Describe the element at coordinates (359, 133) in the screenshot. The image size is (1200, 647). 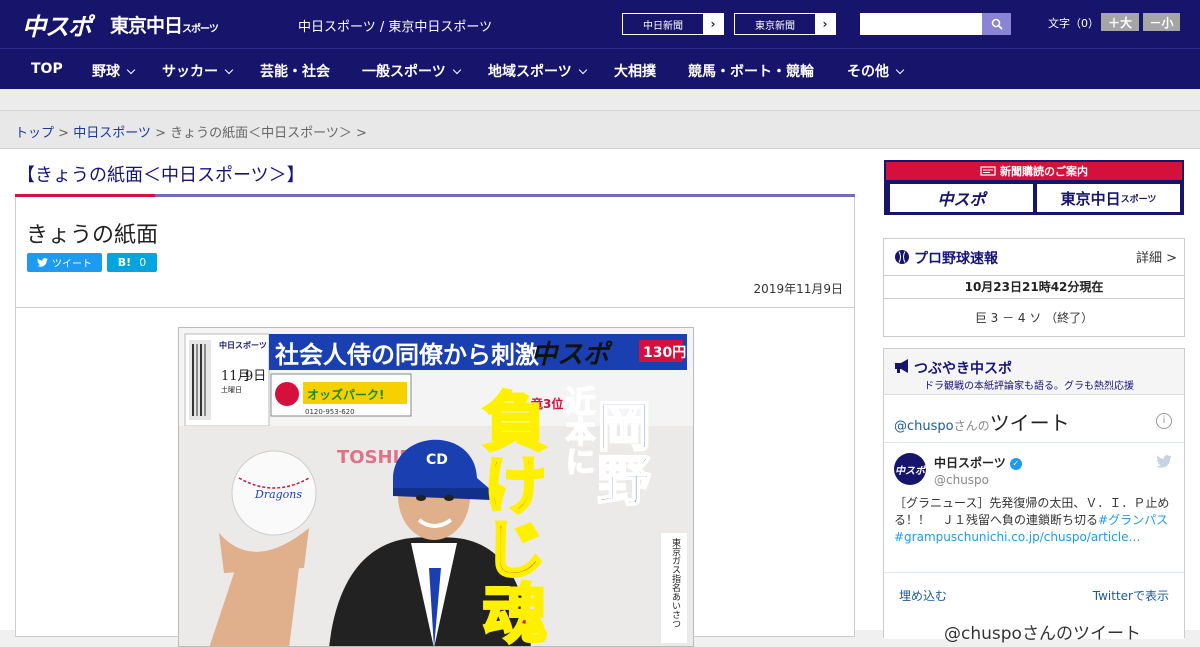
I see `breadcrumb-end: >` at that location.